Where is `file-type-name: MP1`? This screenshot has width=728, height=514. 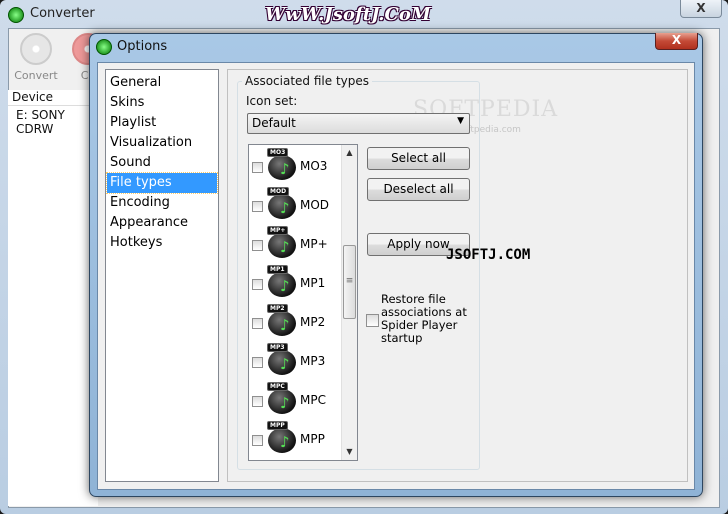
file-type-name: MP1 is located at coordinates (313, 283).